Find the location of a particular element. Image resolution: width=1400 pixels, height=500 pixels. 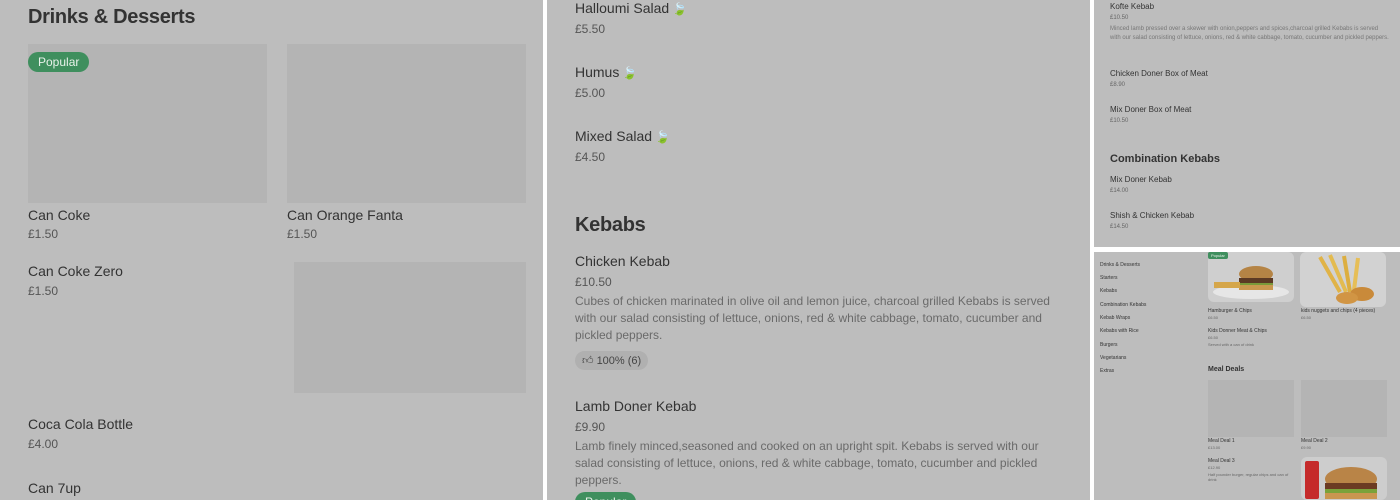

item-name: Coca Cola Bottle is located at coordinates (80, 424).